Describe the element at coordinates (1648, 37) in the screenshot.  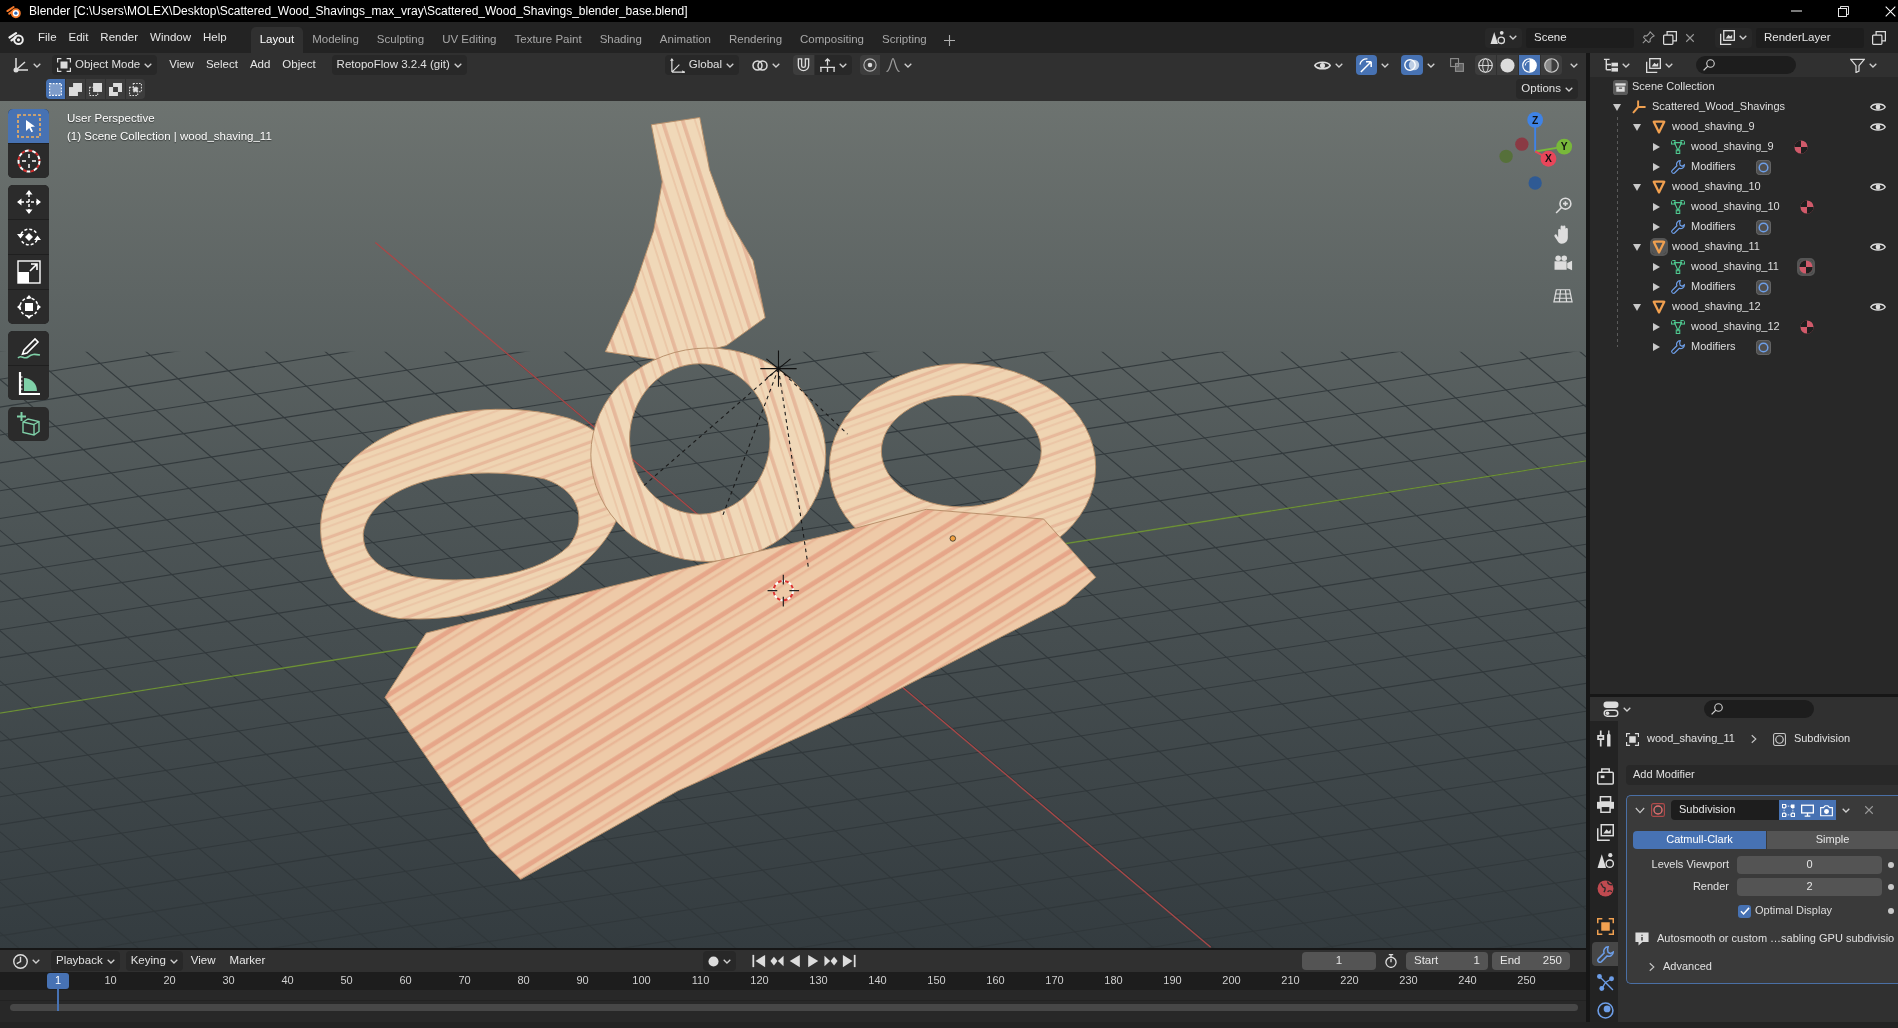
I see `pin-icon` at that location.